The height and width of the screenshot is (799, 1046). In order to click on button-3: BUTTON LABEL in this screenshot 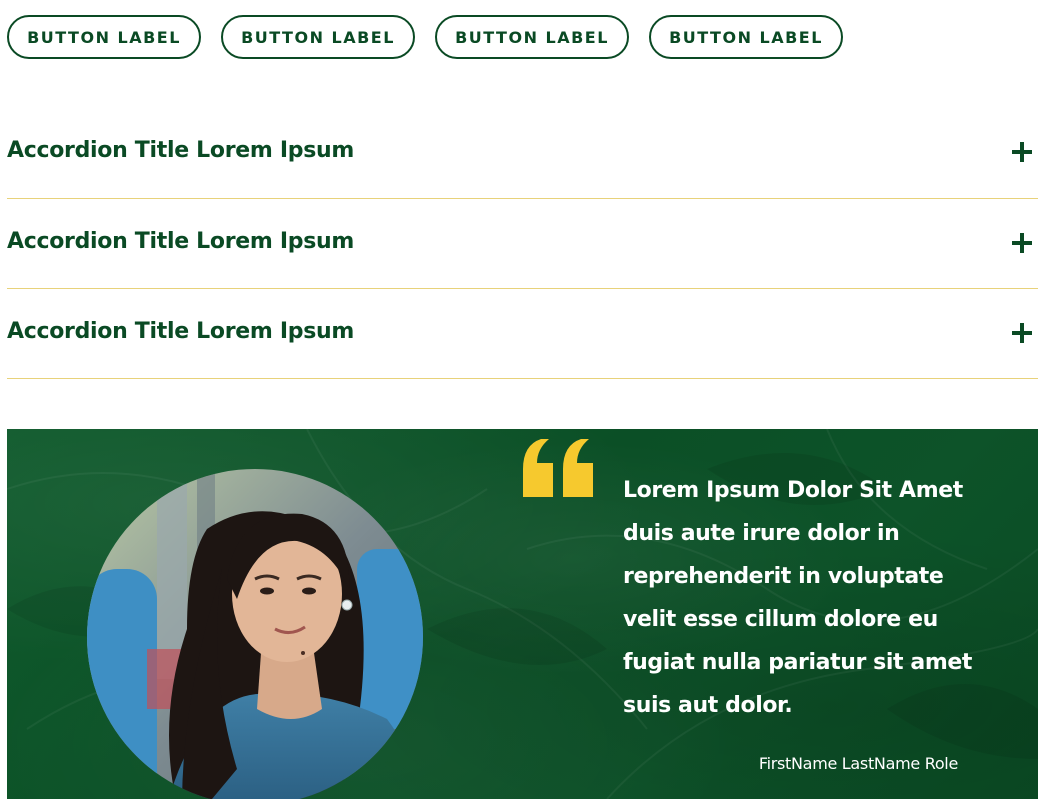, I will do `click(532, 37)`.